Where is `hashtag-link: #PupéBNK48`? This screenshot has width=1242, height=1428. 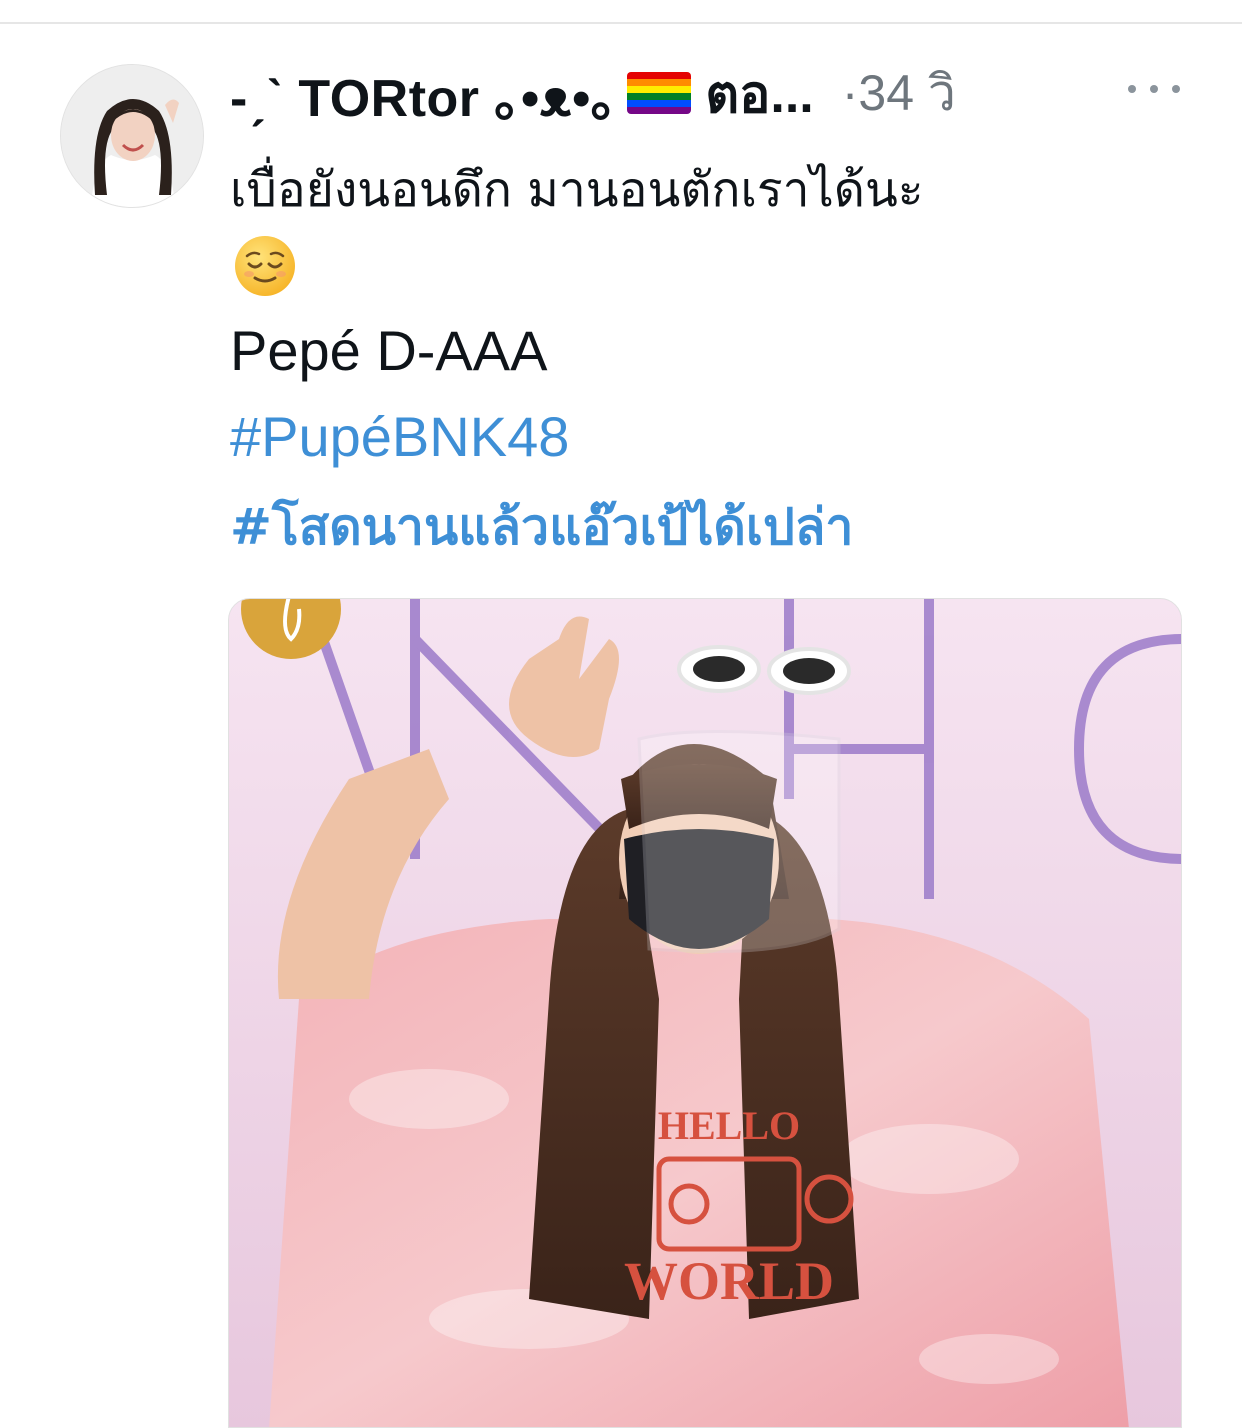
hashtag-link: #PupéBNK48 is located at coordinates (399, 436).